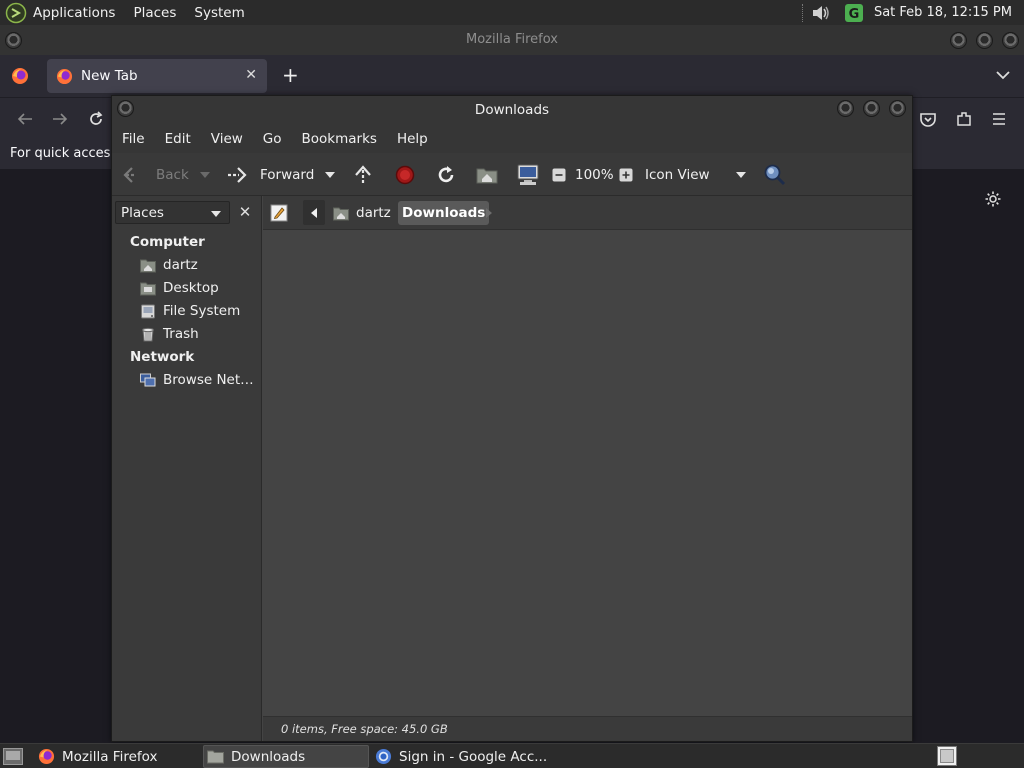 The width and height of the screenshot is (1024, 768). I want to click on sidebar-select-arrow-icon, so click(216, 214).